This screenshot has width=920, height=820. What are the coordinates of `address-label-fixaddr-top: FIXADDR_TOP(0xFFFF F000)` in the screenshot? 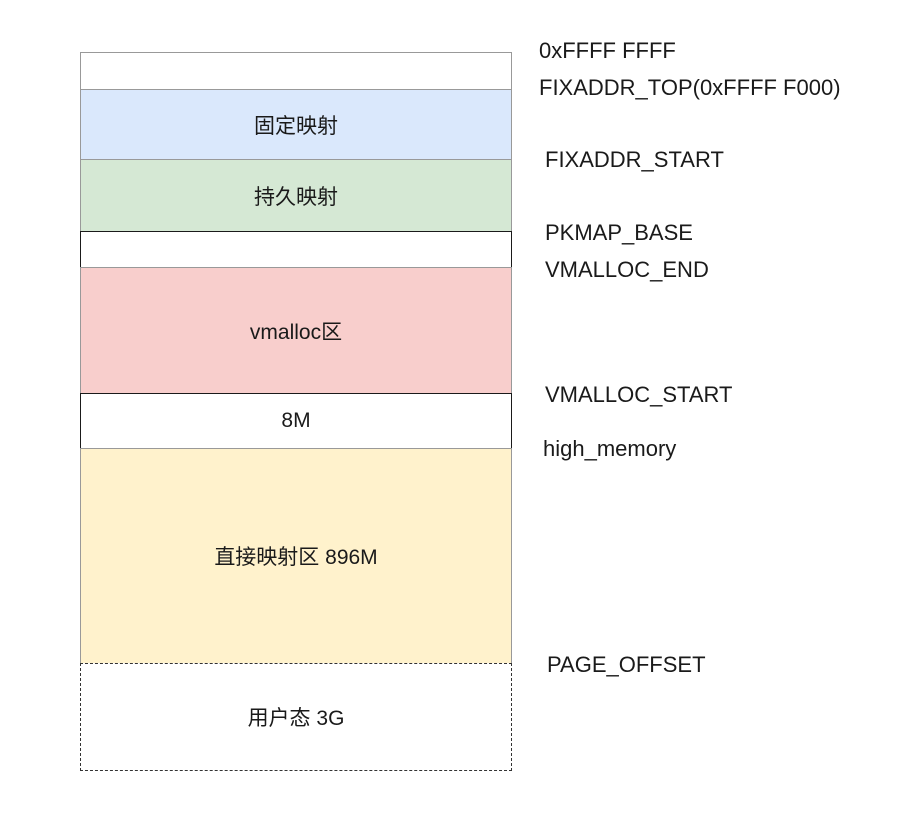 It's located at (690, 87).